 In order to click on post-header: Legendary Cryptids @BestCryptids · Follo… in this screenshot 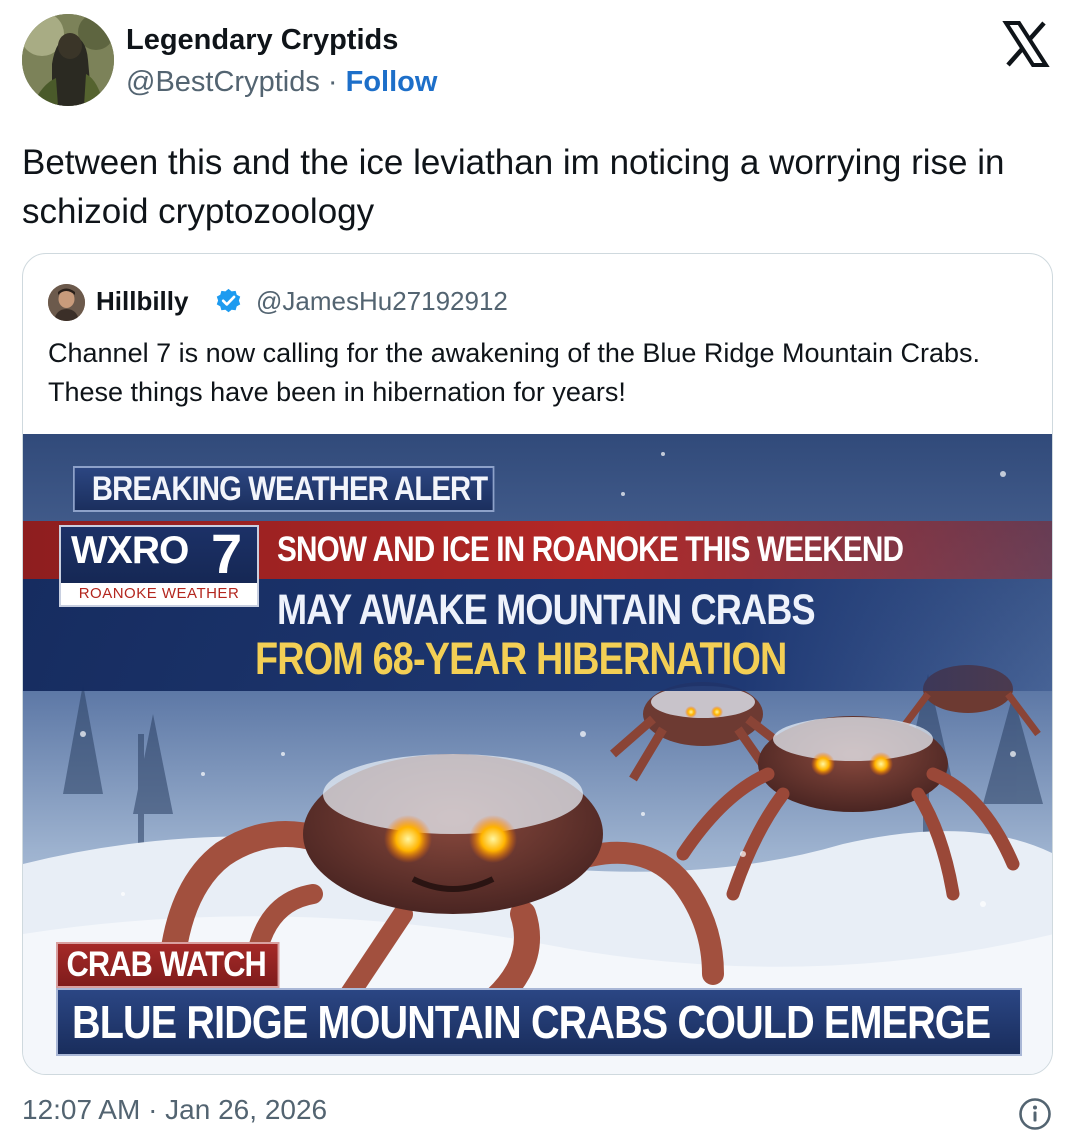, I will do `click(537, 62)`.